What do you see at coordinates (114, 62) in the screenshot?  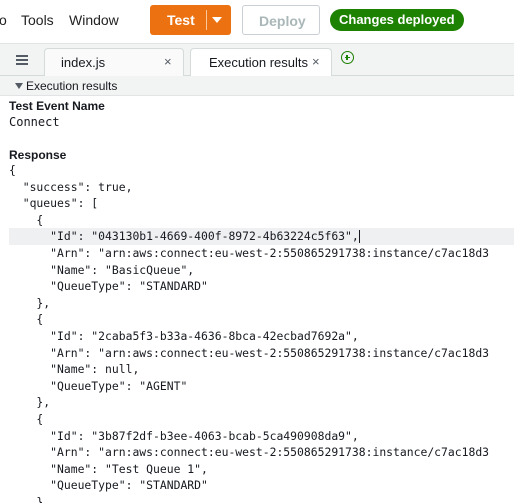 I see `tab-index-js: index.js ×` at bounding box center [114, 62].